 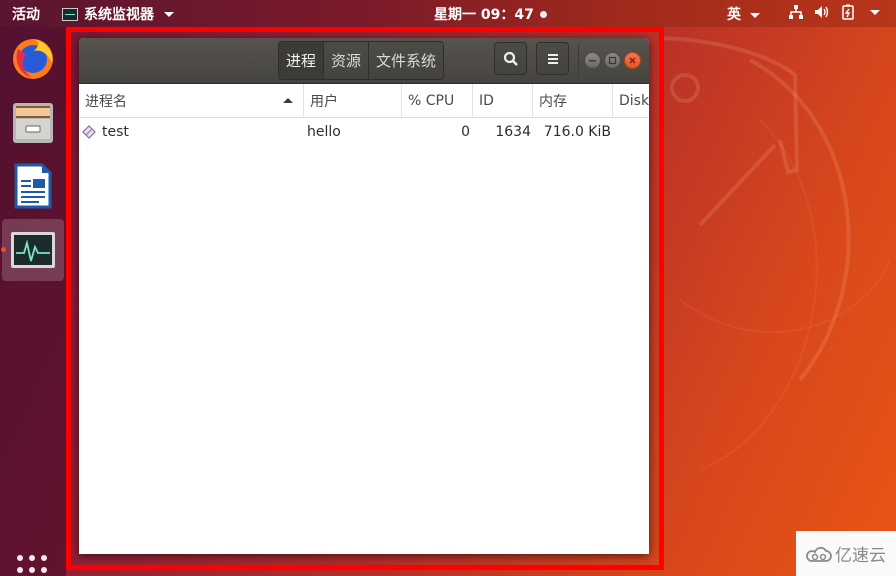 I want to click on search-icon, so click(x=510, y=58).